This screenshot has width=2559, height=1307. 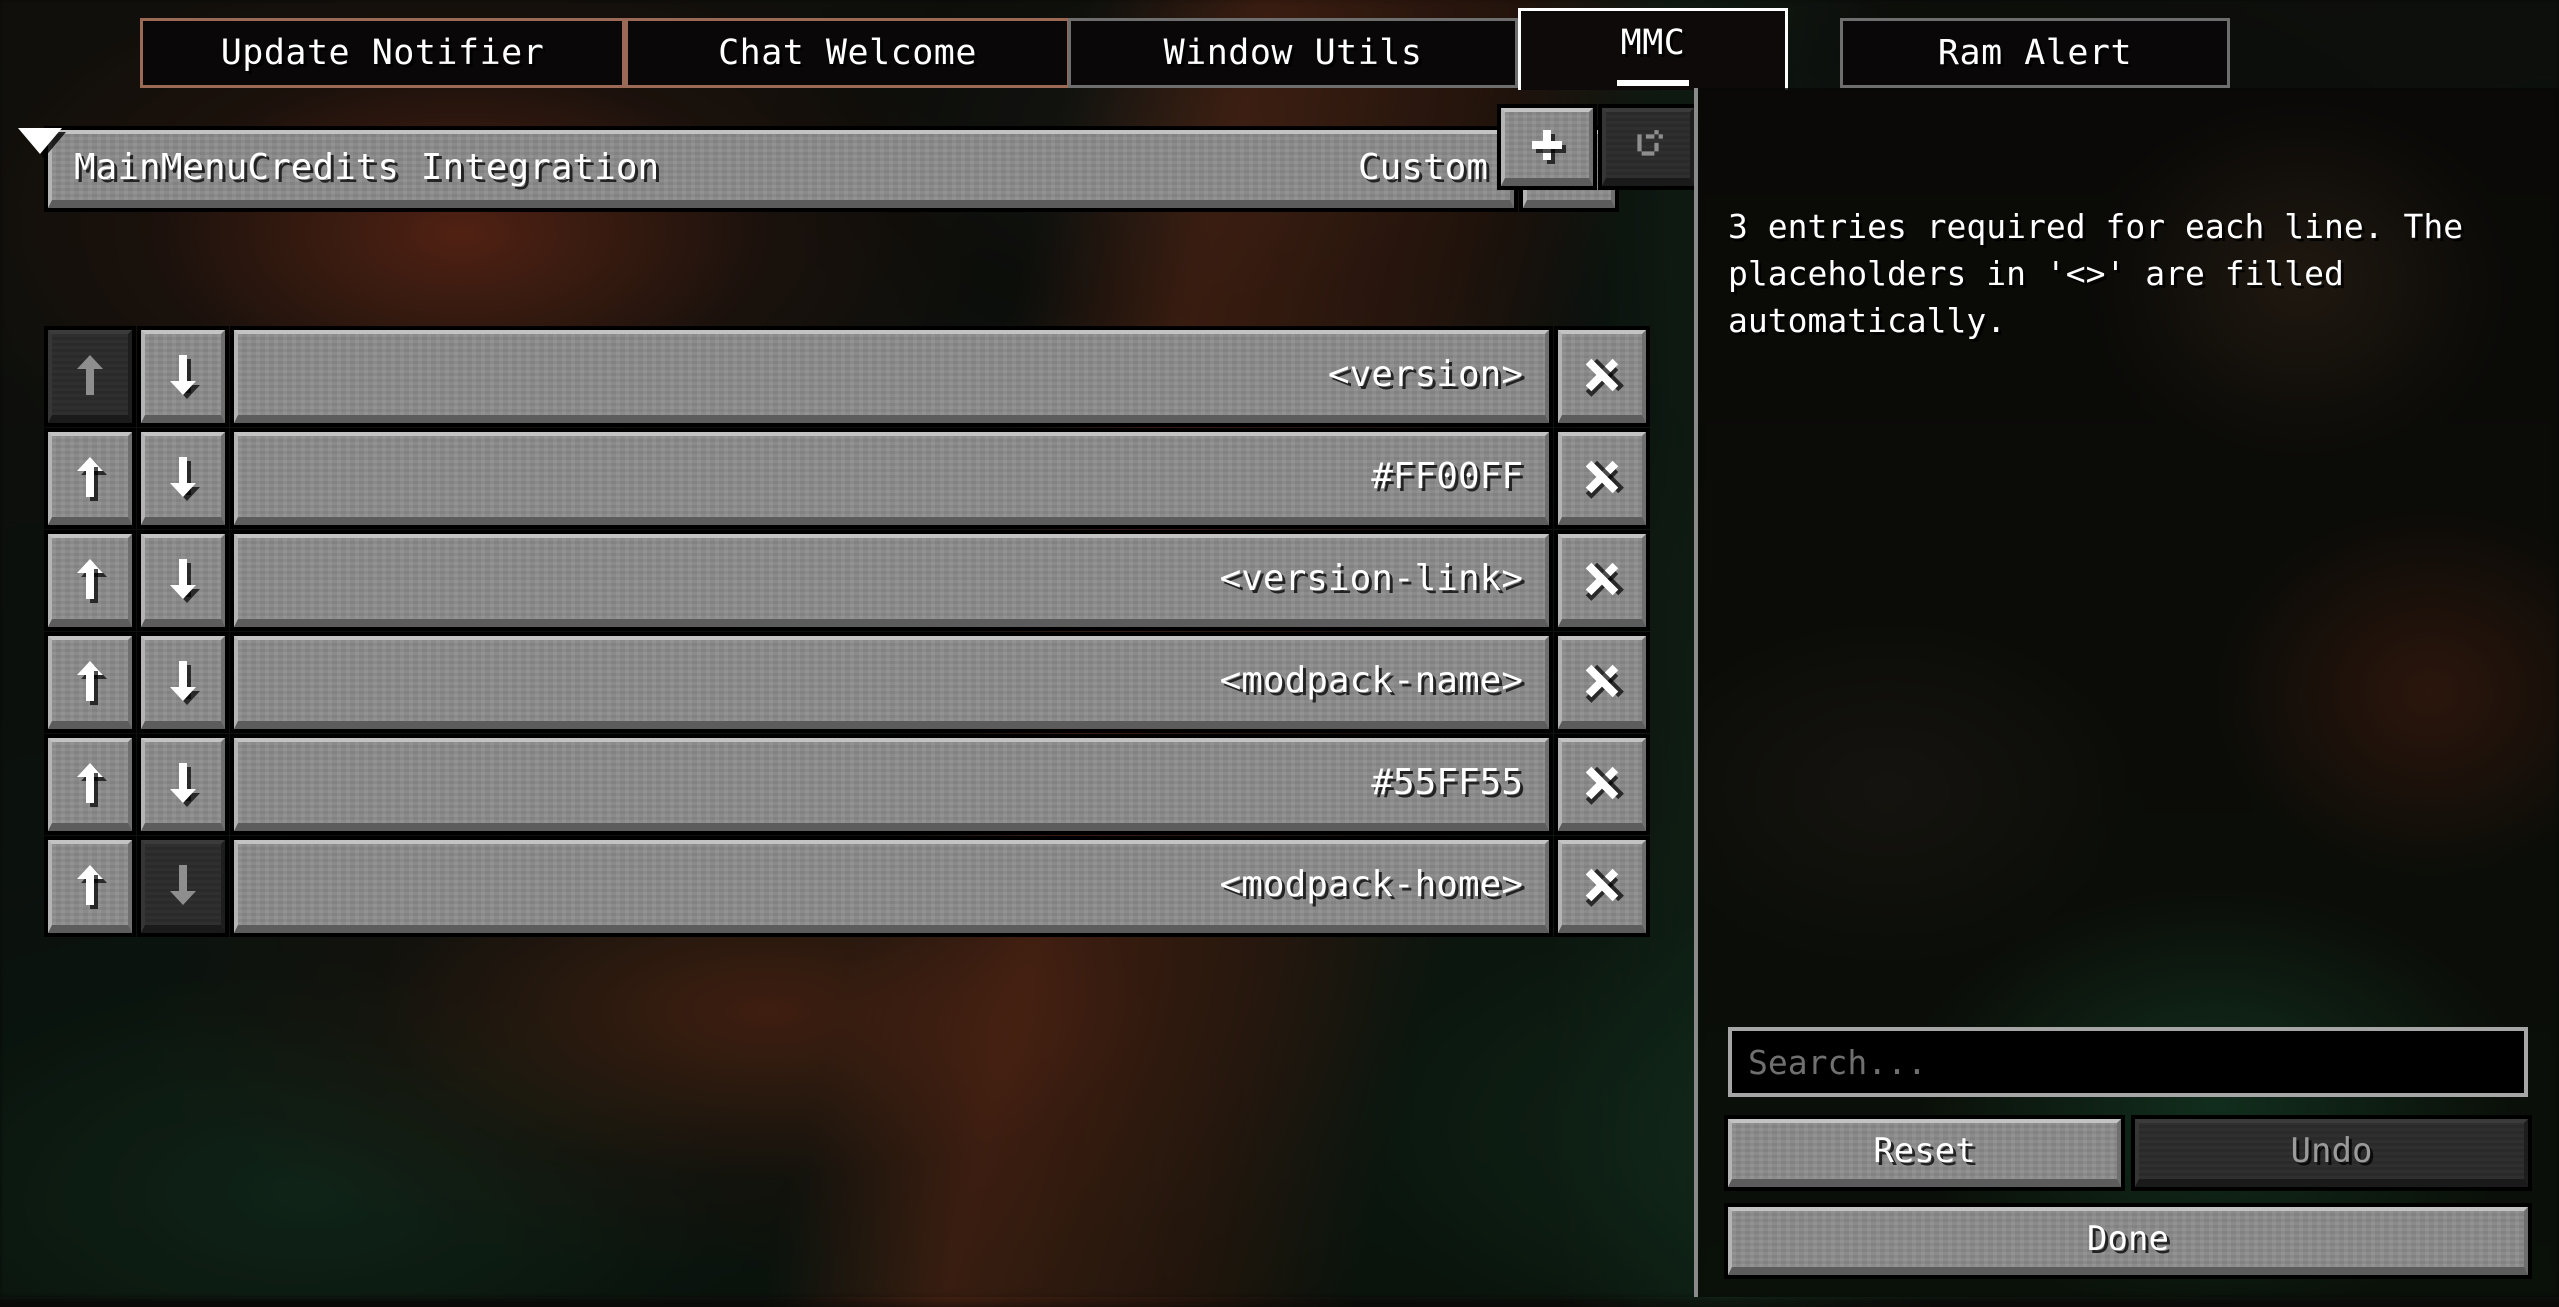 What do you see at coordinates (2331, 1153) in the screenshot?
I see `undo-button: Undo` at bounding box center [2331, 1153].